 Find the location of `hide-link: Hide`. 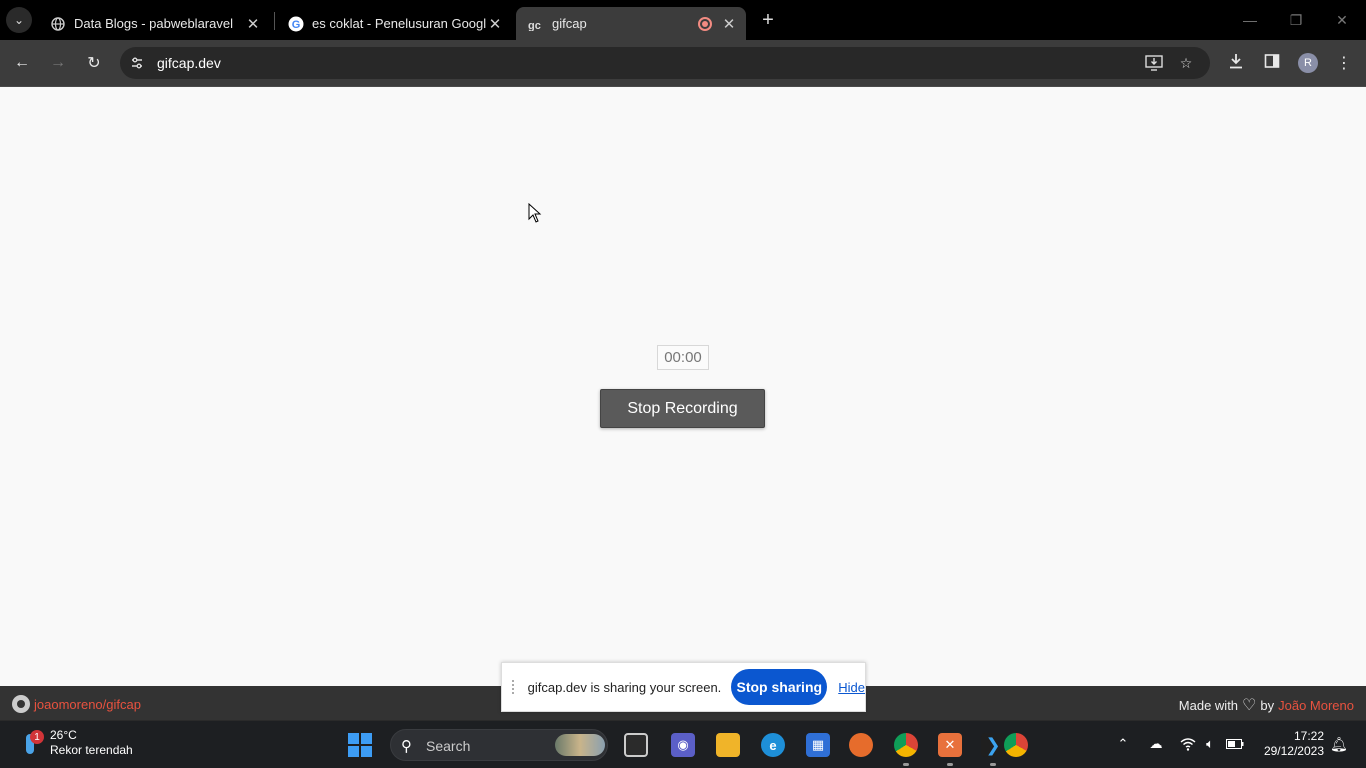

hide-link: Hide is located at coordinates (851, 687).